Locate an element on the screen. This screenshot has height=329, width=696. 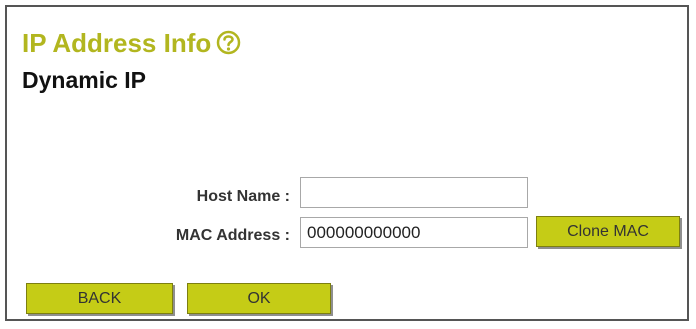
host-name-label: Host Name : is located at coordinates (243, 196).